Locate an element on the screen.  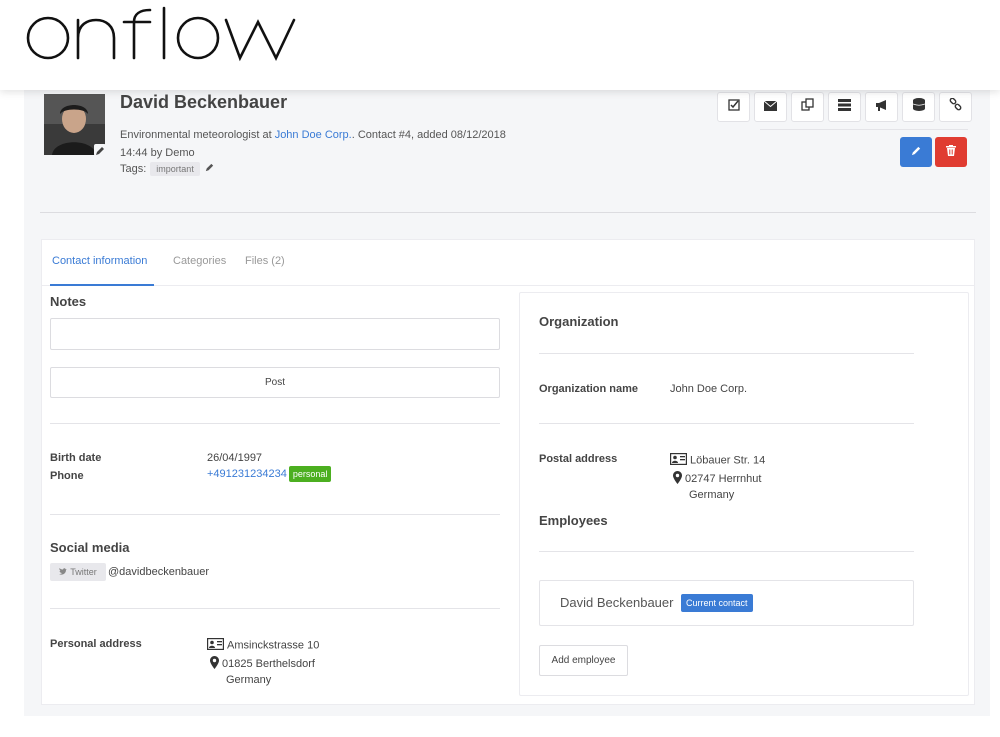
delete-contact-button is located at coordinates (951, 152).